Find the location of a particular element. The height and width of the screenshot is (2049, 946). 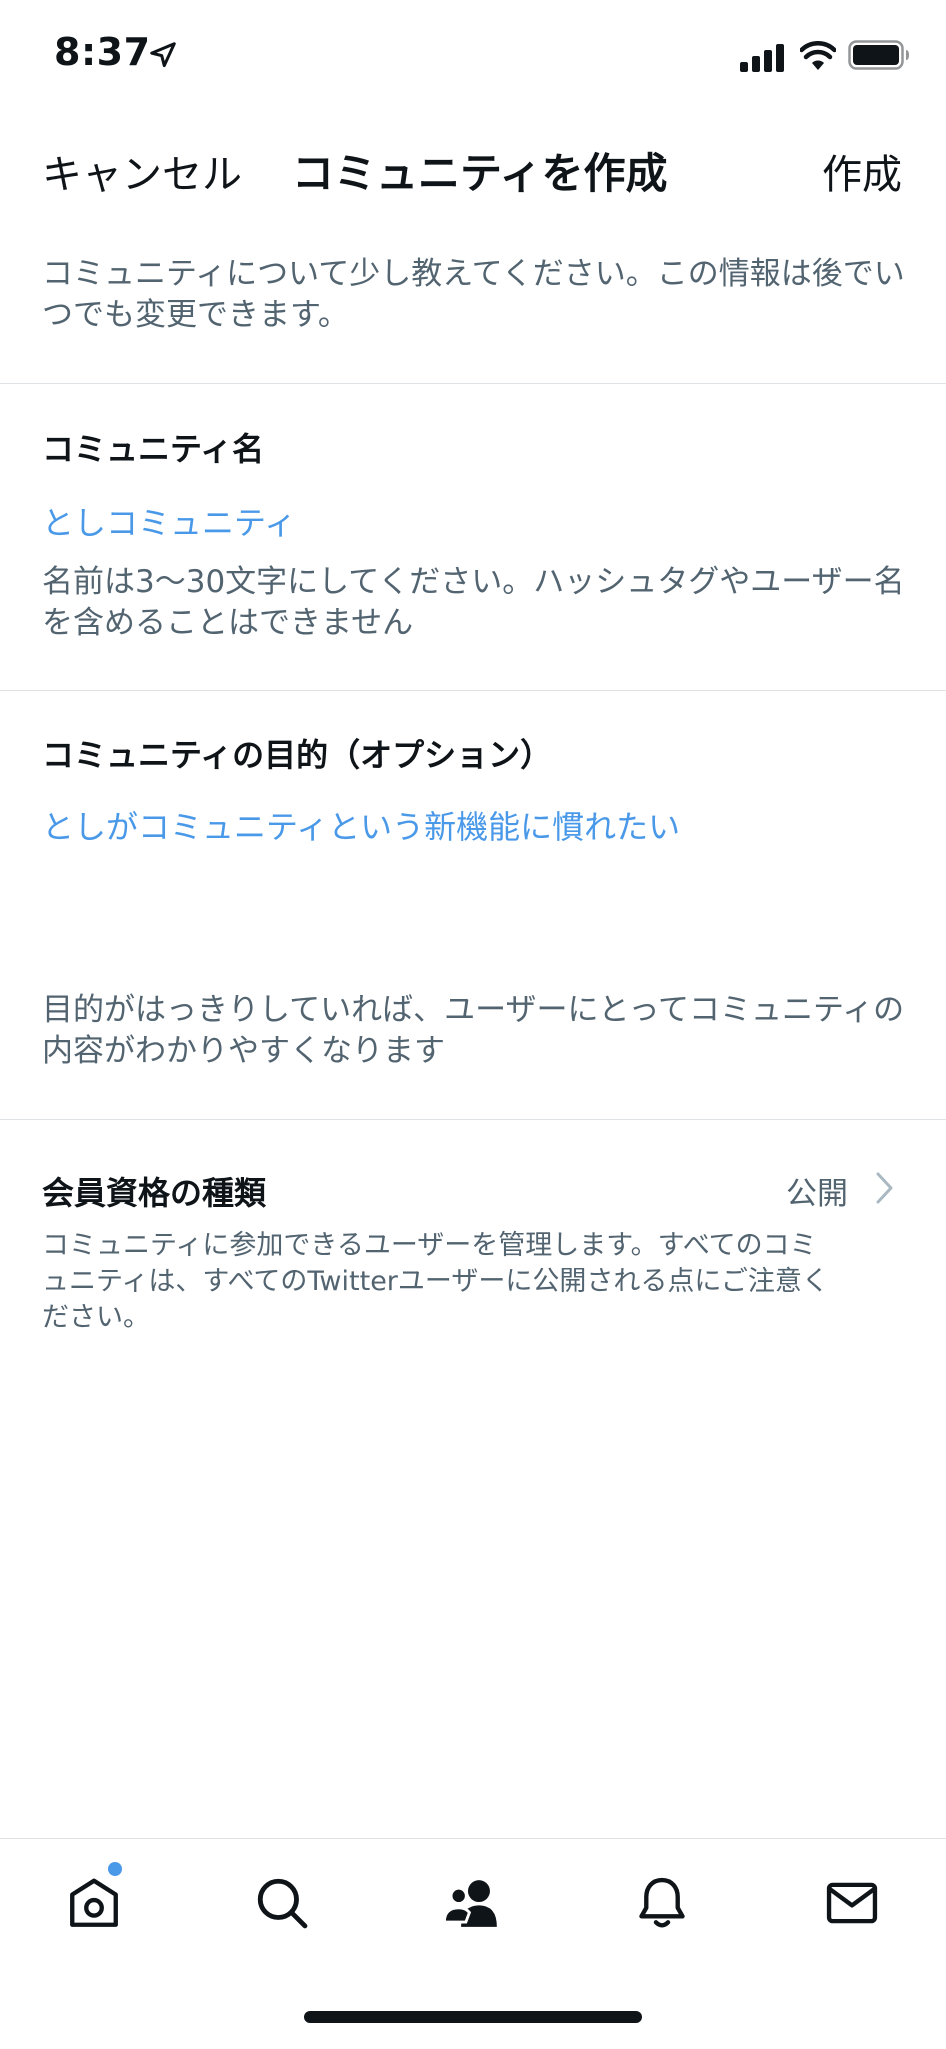

tab-messages is located at coordinates (852, 1905).